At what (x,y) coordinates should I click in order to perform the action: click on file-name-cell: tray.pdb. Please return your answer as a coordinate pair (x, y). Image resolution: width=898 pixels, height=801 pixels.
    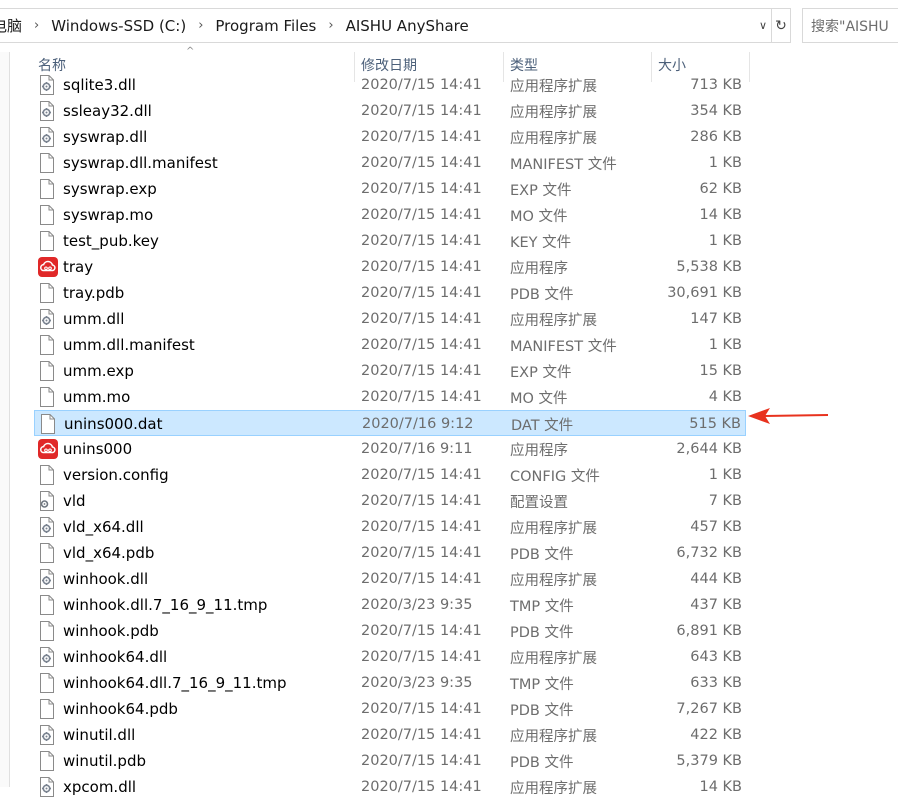
    Looking at the image, I should click on (81, 293).